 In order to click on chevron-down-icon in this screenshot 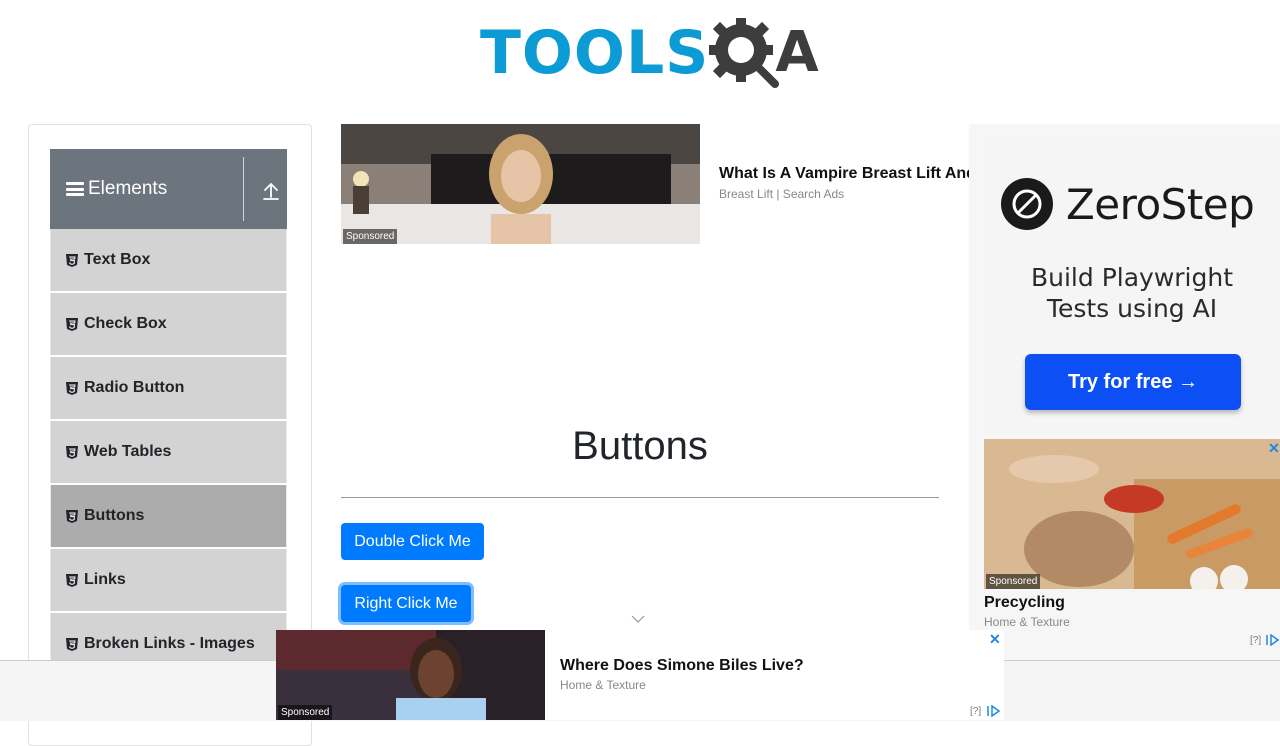, I will do `click(638, 619)`.